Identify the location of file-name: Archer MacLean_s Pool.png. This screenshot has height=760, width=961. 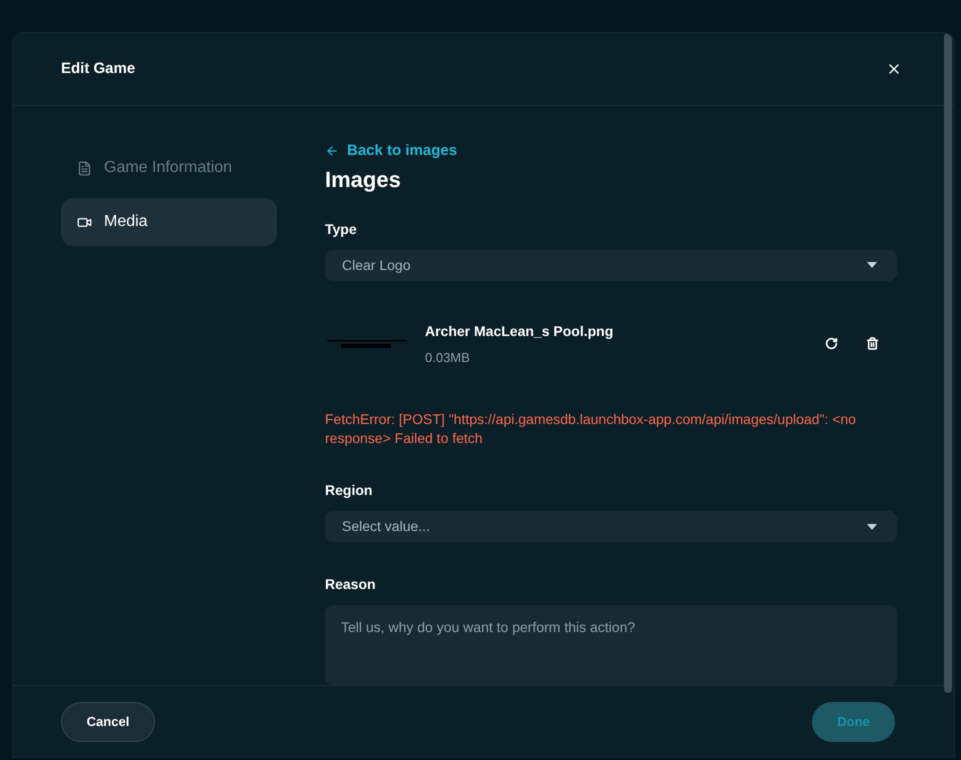
(519, 331).